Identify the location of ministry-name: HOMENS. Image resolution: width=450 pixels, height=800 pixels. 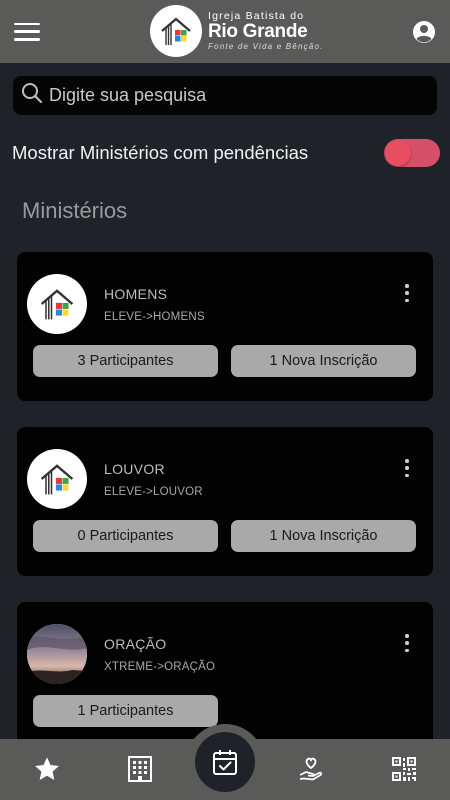
(136, 294).